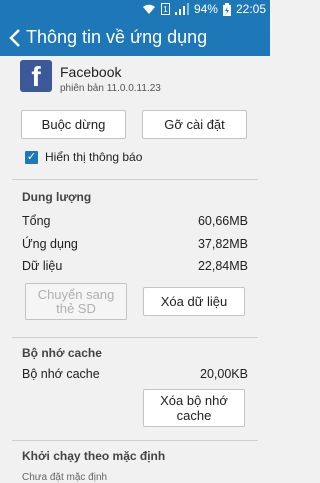  Describe the element at coordinates (117, 37) in the screenshot. I see `page-title: Thông tin về ứng dụng` at that location.